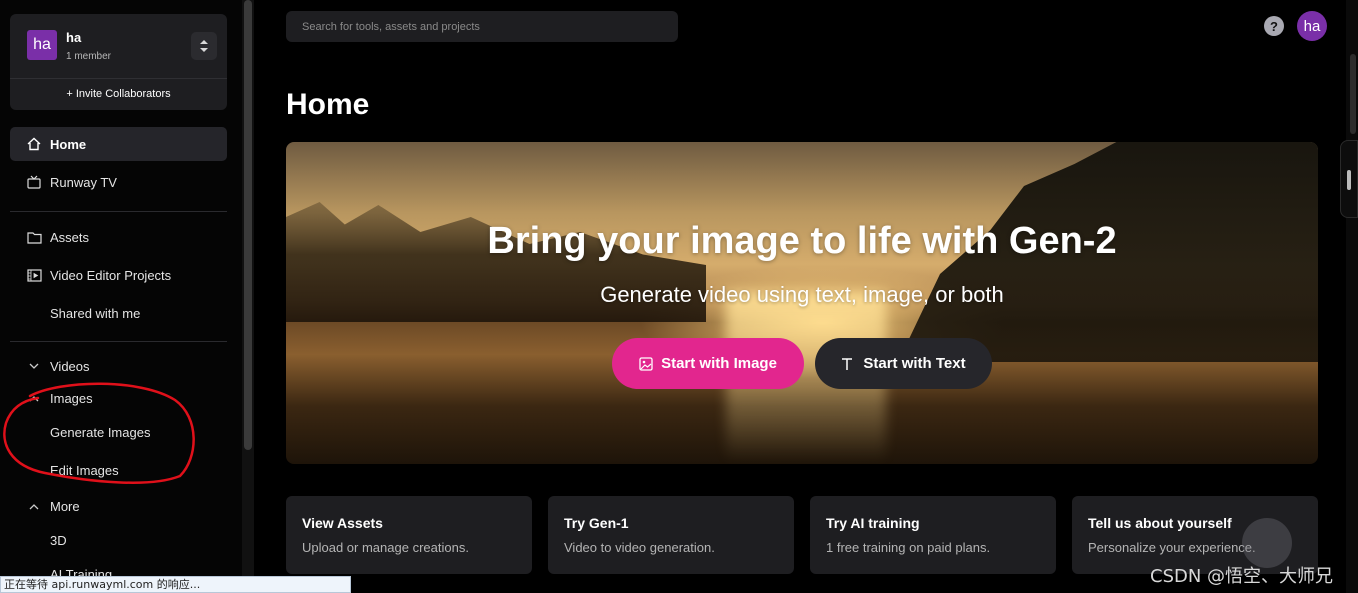  What do you see at coordinates (596, 523) in the screenshot?
I see `card-title: Try Gen-1` at bounding box center [596, 523].